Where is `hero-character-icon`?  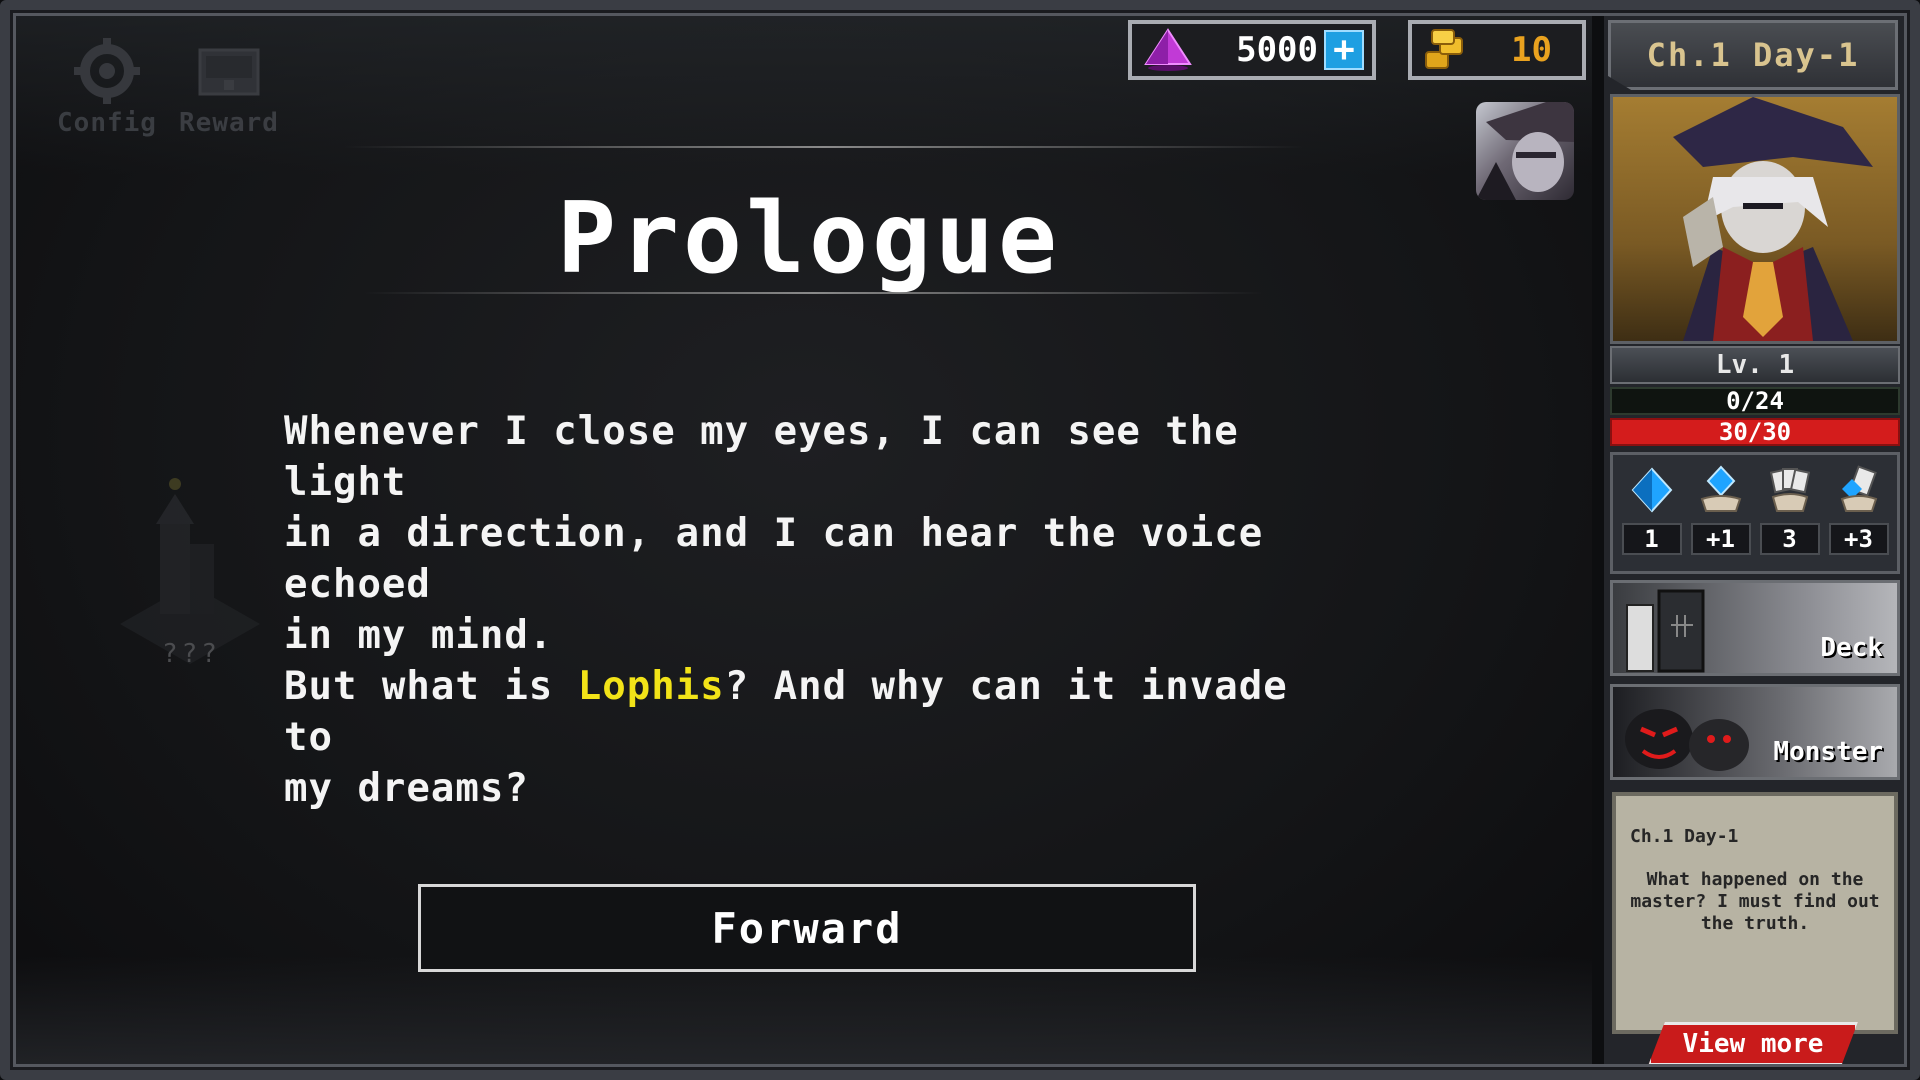
hero-character-icon is located at coordinates (1773, 219).